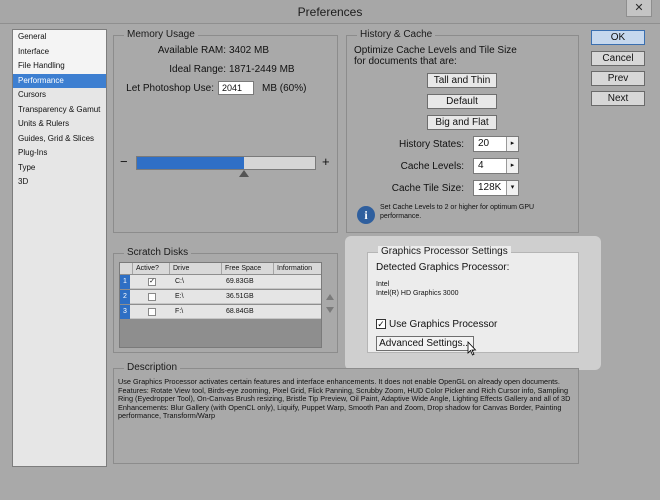 This screenshot has height=500, width=660. Describe the element at coordinates (191, 50) in the screenshot. I see `available-ram-label: Available RAM:` at that location.